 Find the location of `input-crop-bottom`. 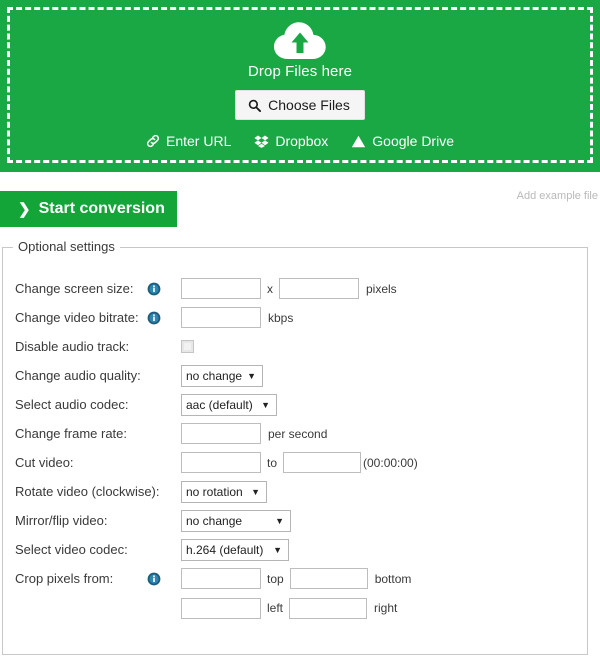

input-crop-bottom is located at coordinates (328, 578).